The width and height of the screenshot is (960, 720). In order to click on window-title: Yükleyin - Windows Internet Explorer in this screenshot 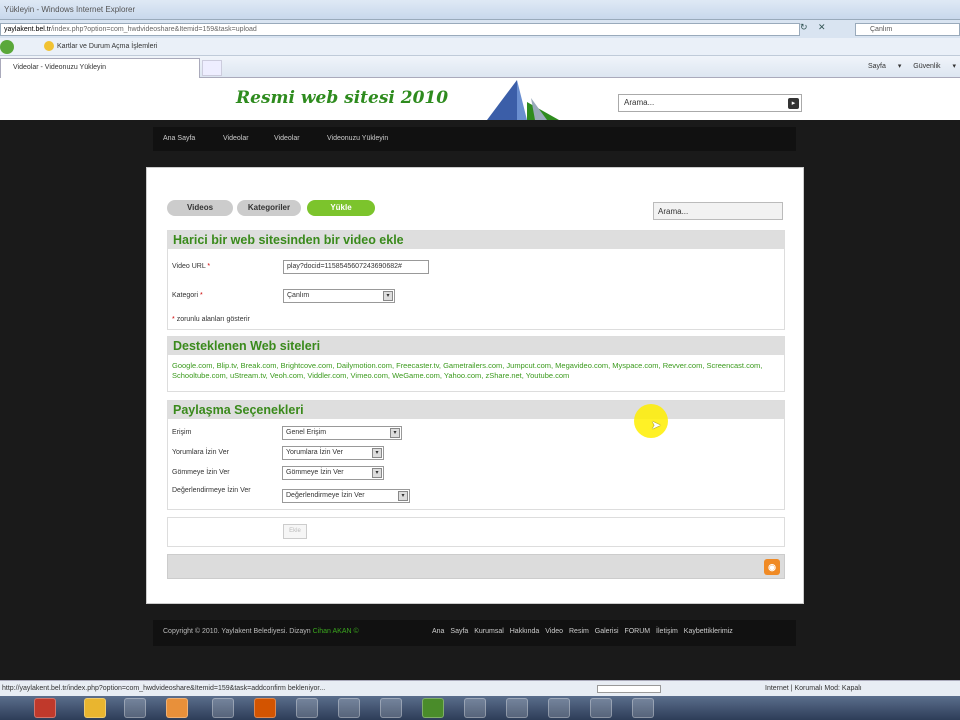, I will do `click(70, 9)`.